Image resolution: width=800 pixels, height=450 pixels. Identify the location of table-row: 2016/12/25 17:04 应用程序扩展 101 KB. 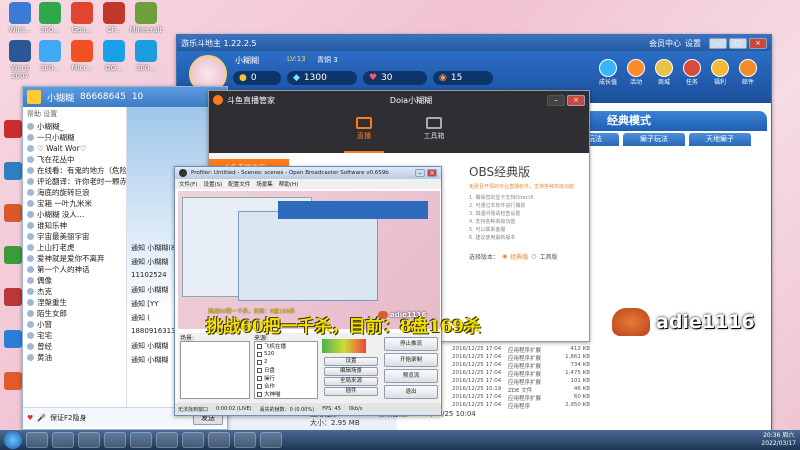
(522, 382).